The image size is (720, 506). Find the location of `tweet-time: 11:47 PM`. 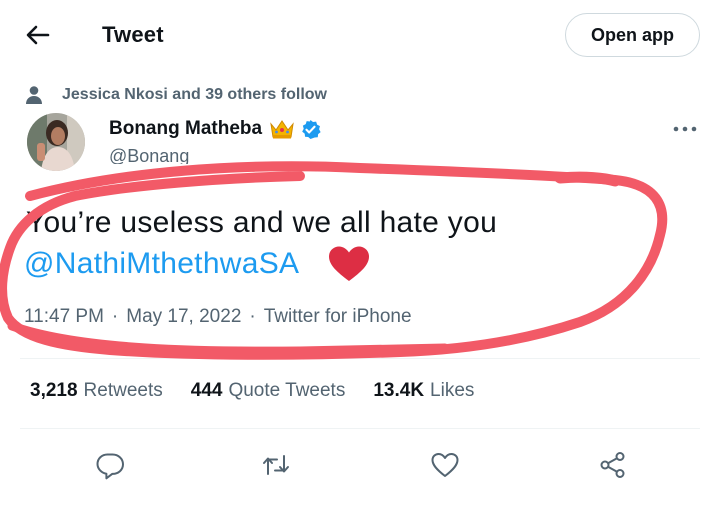

tweet-time: 11:47 PM is located at coordinates (64, 317).